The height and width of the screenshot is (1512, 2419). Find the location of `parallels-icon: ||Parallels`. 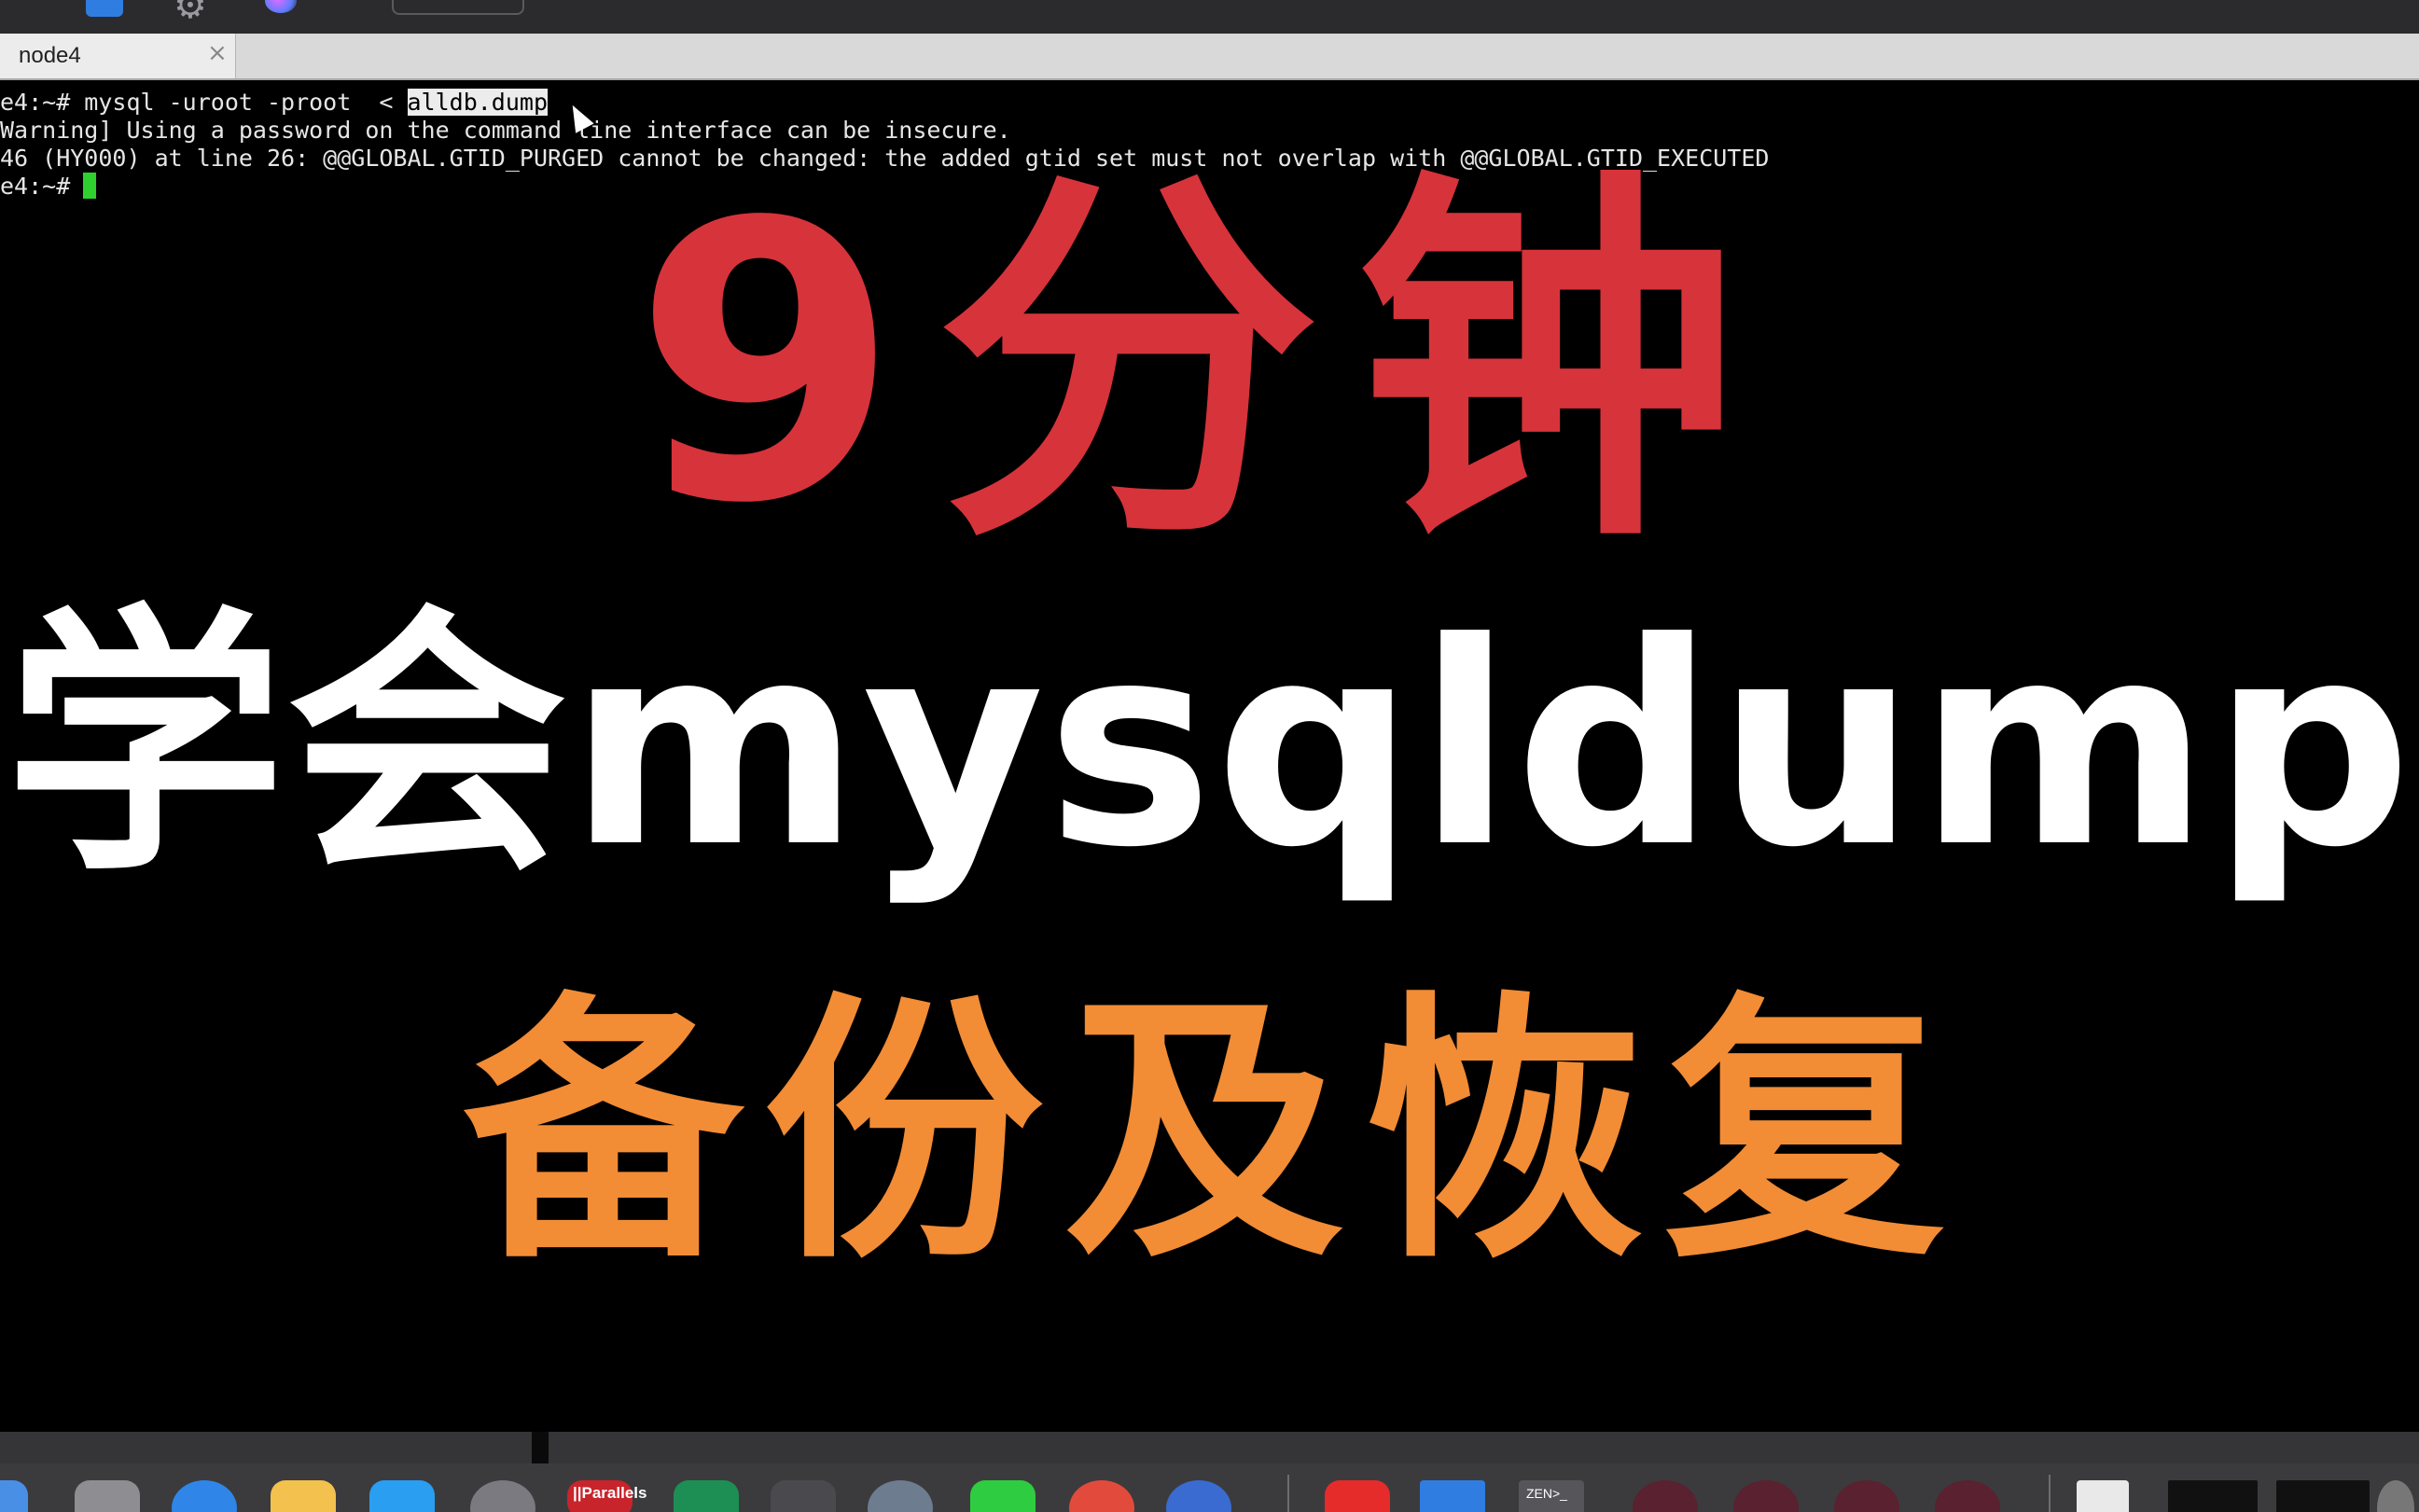

parallels-icon: ||Parallels is located at coordinates (606, 1496).